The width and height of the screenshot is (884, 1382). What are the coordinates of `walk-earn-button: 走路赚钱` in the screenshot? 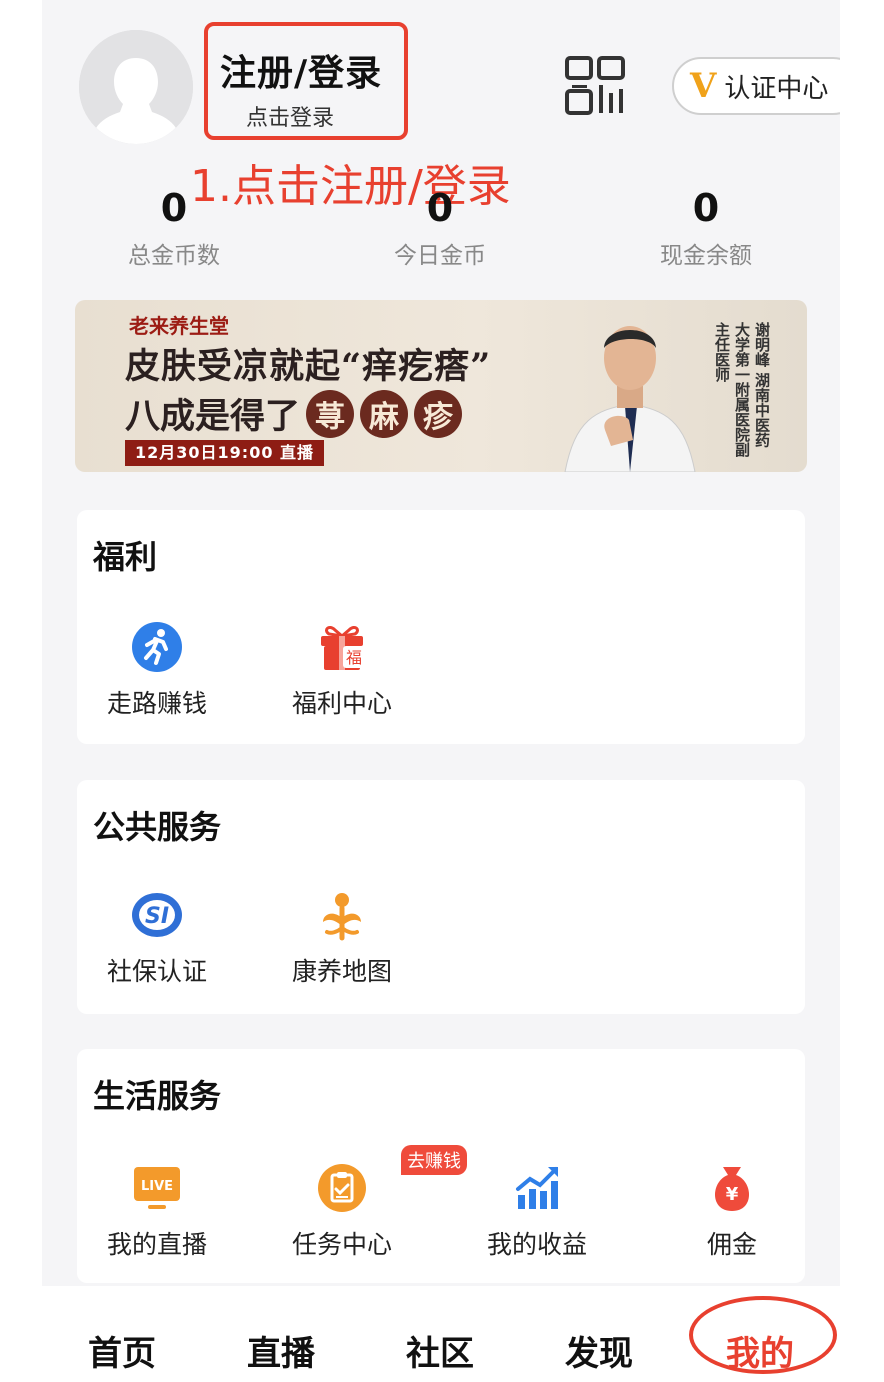 It's located at (157, 670).